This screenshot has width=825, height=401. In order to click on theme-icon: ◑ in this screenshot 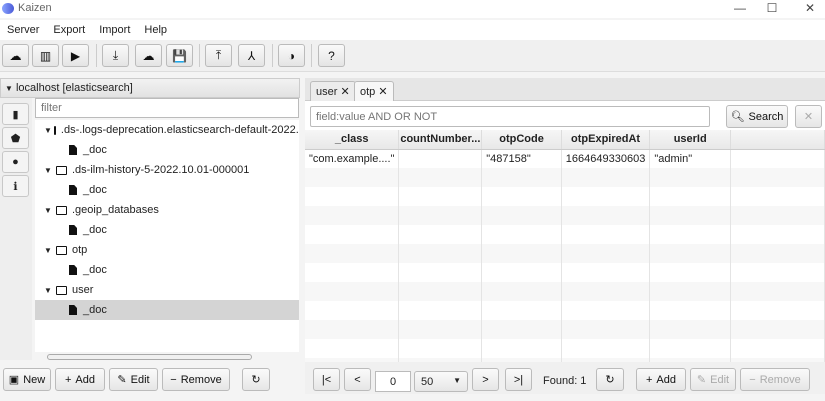, I will do `click(291, 55)`.